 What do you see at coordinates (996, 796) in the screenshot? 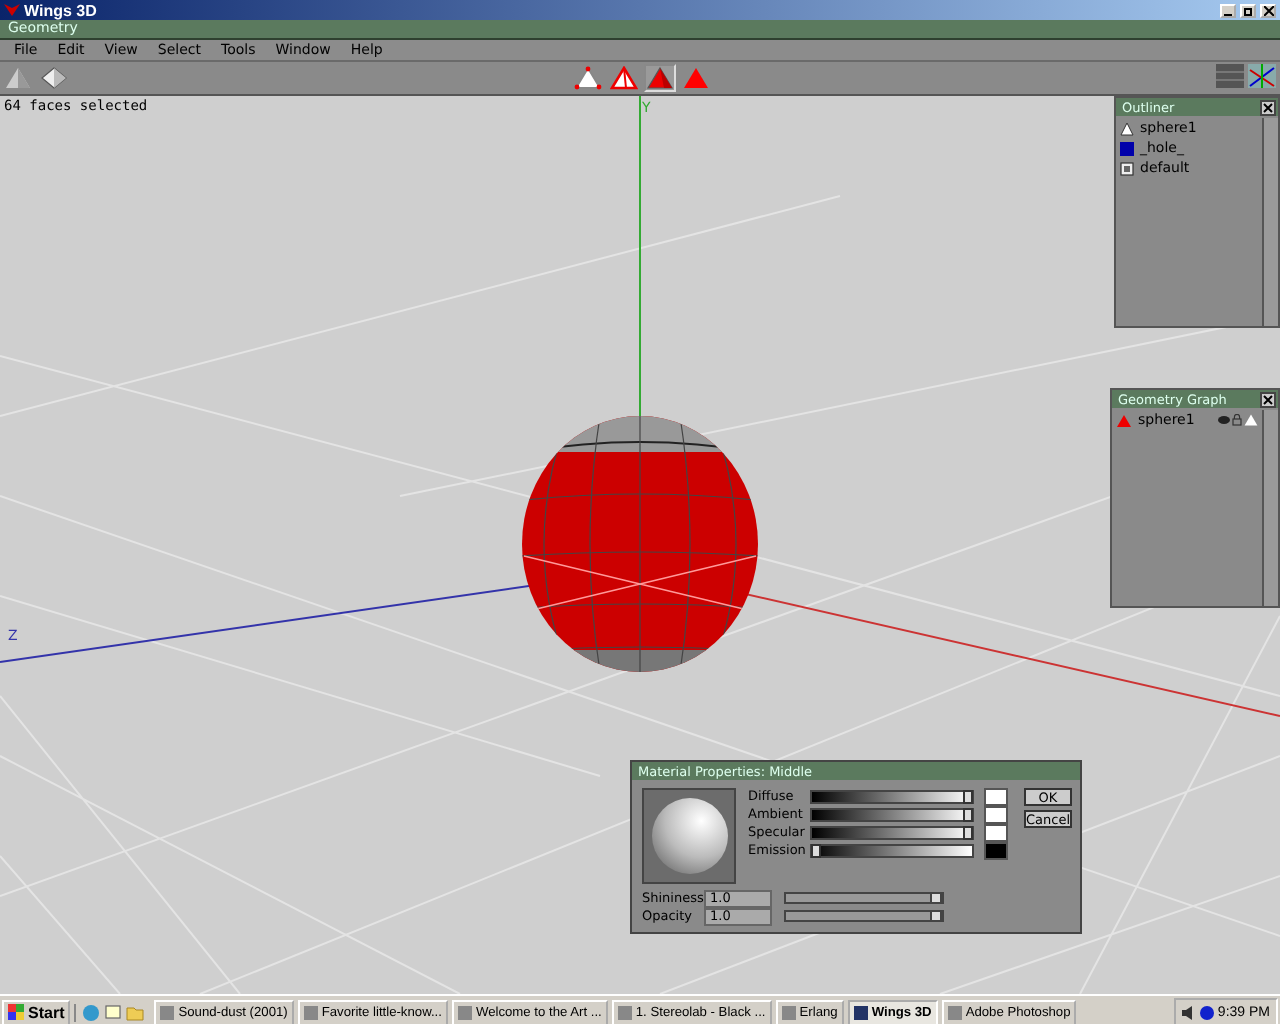
I see `color-swatch` at bounding box center [996, 796].